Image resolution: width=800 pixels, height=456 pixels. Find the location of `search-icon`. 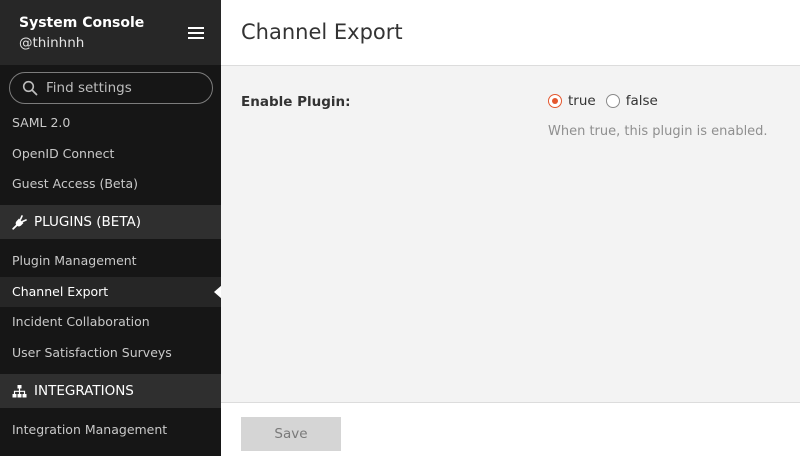

search-icon is located at coordinates (30, 88).